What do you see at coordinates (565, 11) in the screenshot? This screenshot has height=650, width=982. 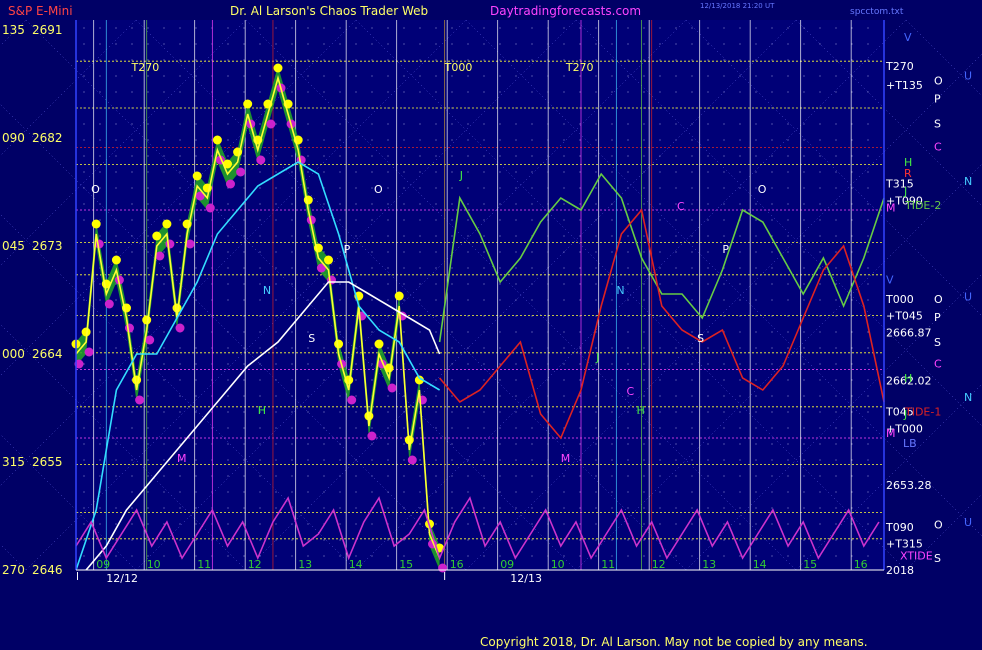 I see `site-link: Daytradingforecasts.com` at bounding box center [565, 11].